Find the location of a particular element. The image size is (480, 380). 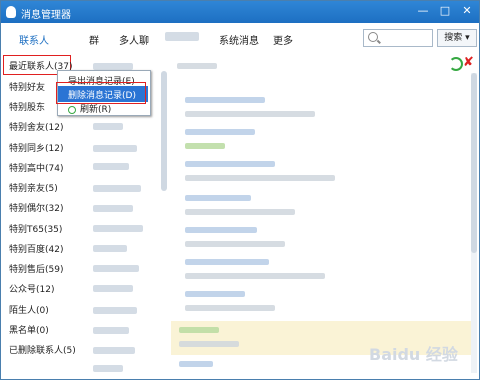

window-title: 消息管理器 is located at coordinates (46, 15).